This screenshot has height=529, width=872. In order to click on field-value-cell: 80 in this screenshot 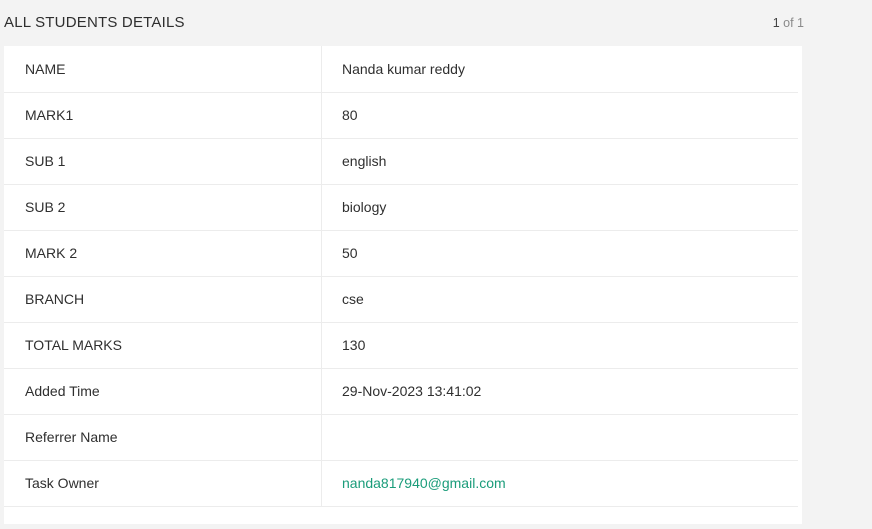, I will do `click(560, 115)`.